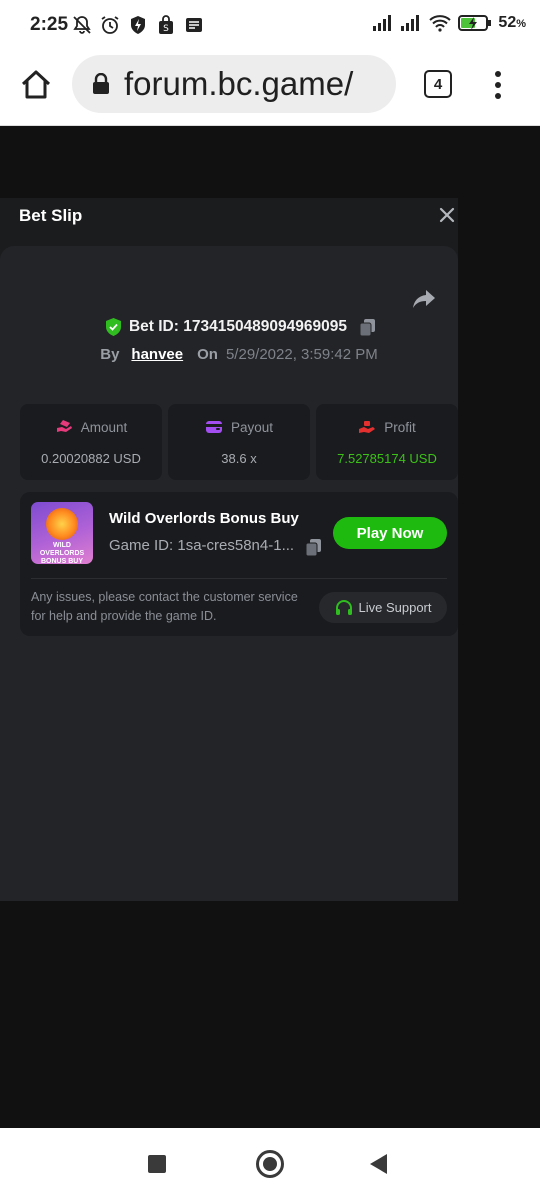  I want to click on shield-check-icon, so click(113, 327).